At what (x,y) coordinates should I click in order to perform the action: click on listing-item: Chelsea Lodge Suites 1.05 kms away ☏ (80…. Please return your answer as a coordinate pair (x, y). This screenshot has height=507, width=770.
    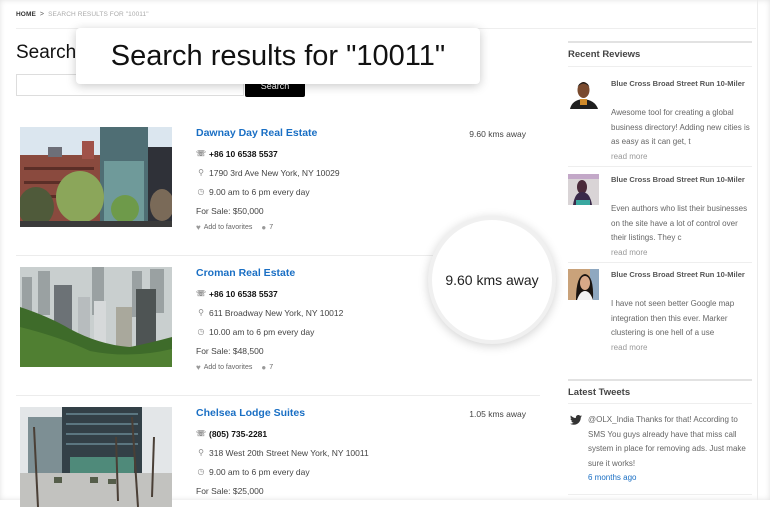
    Looking at the image, I should click on (278, 457).